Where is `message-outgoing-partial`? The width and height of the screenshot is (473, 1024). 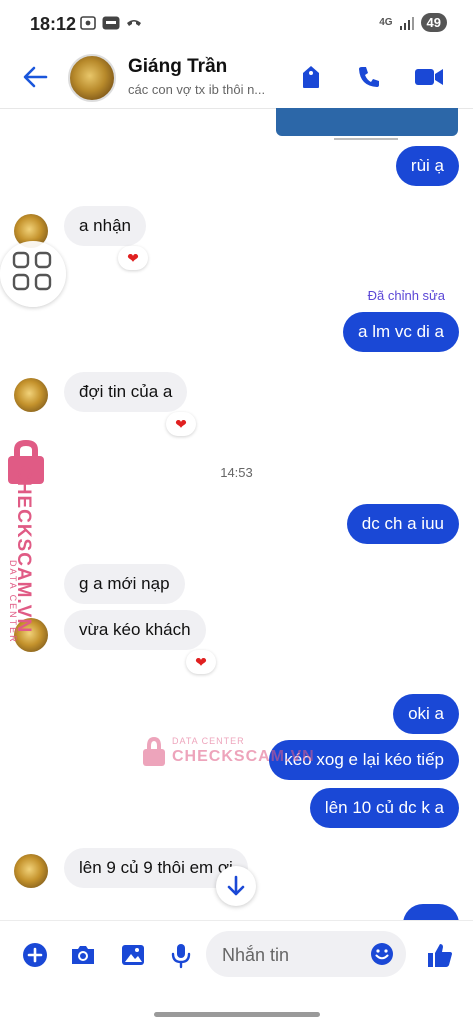 message-outgoing-partial is located at coordinates (431, 912).